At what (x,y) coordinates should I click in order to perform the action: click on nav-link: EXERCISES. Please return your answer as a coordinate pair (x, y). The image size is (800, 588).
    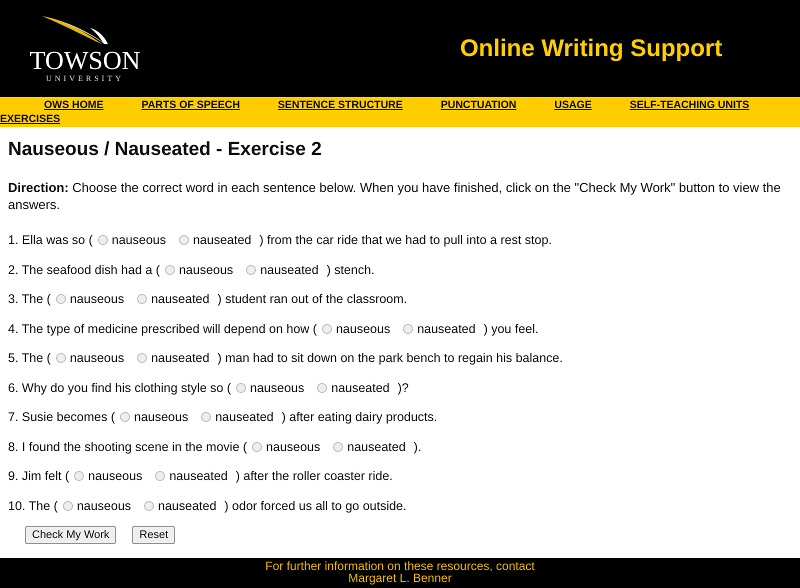
    Looking at the image, I should click on (32, 119).